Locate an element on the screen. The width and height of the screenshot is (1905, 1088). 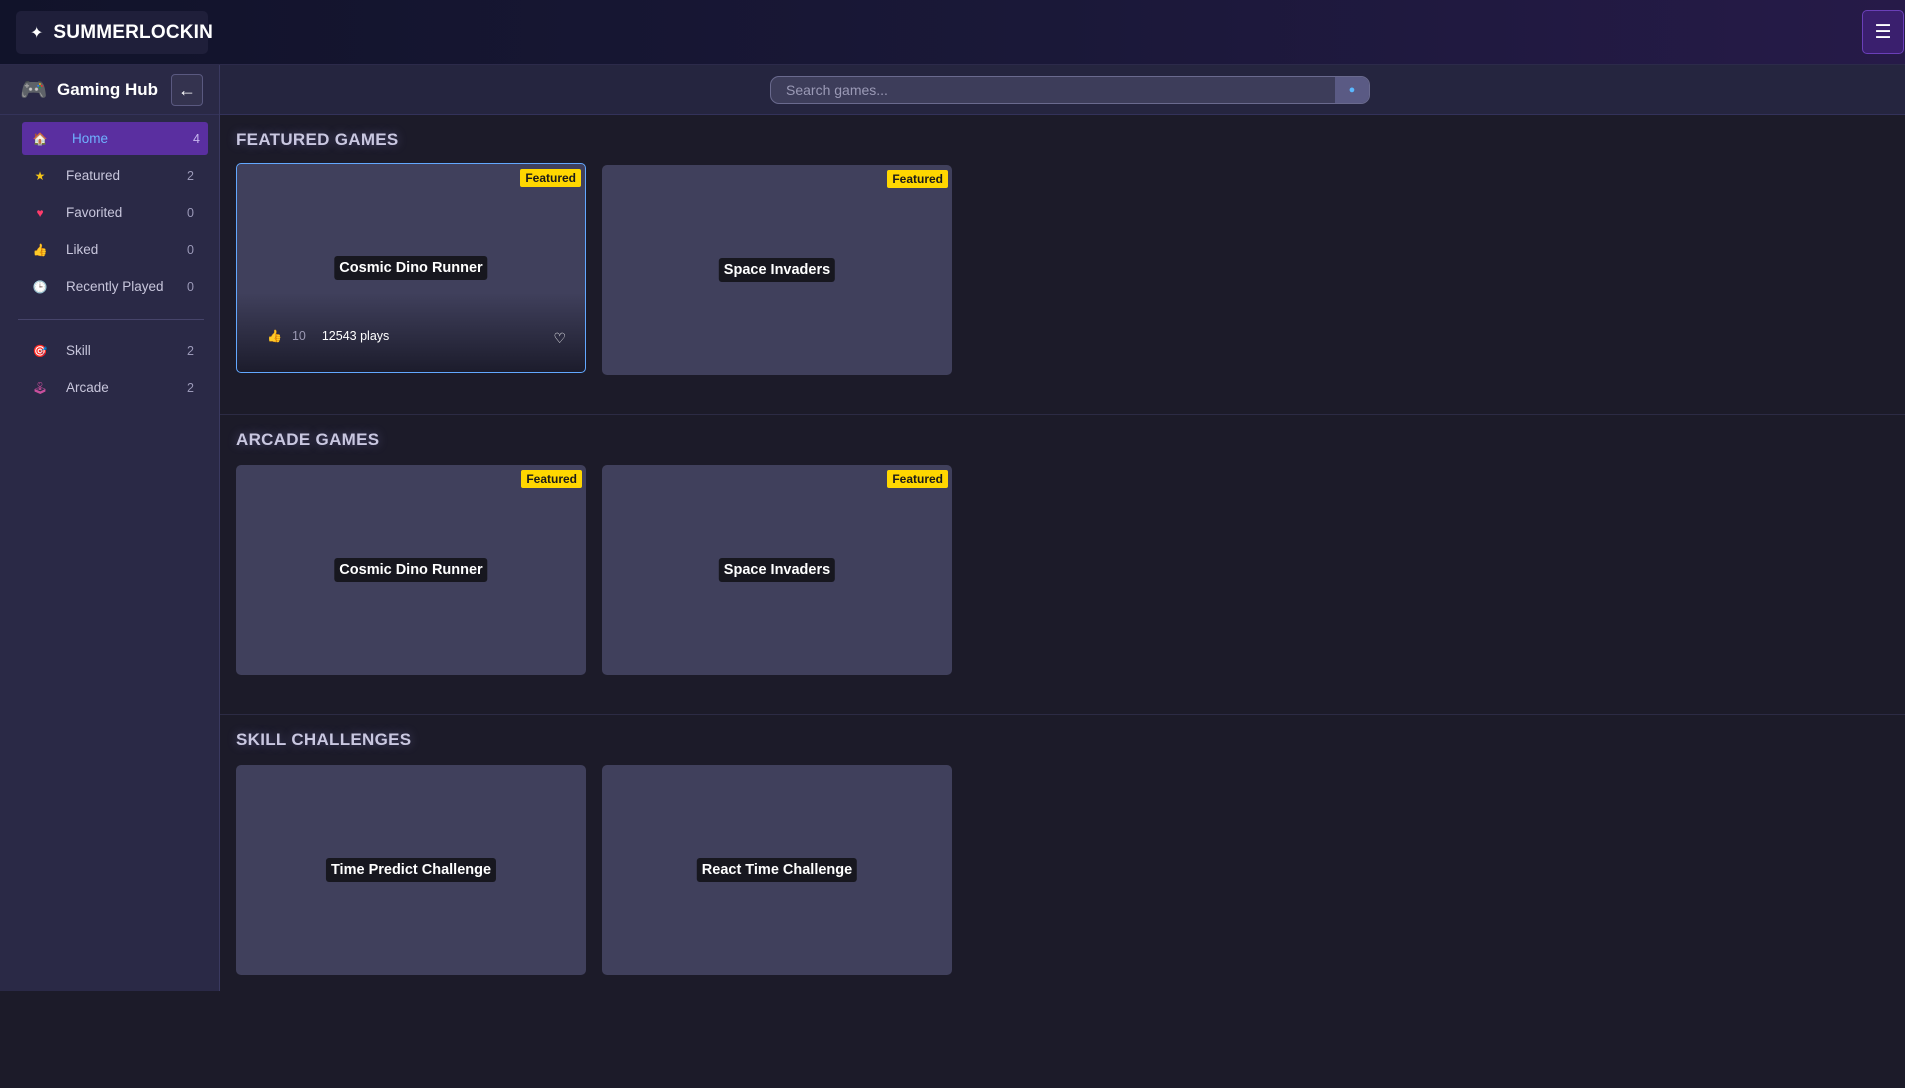
sidebar-item-home: 🏠 Home 4 is located at coordinates (115, 138).